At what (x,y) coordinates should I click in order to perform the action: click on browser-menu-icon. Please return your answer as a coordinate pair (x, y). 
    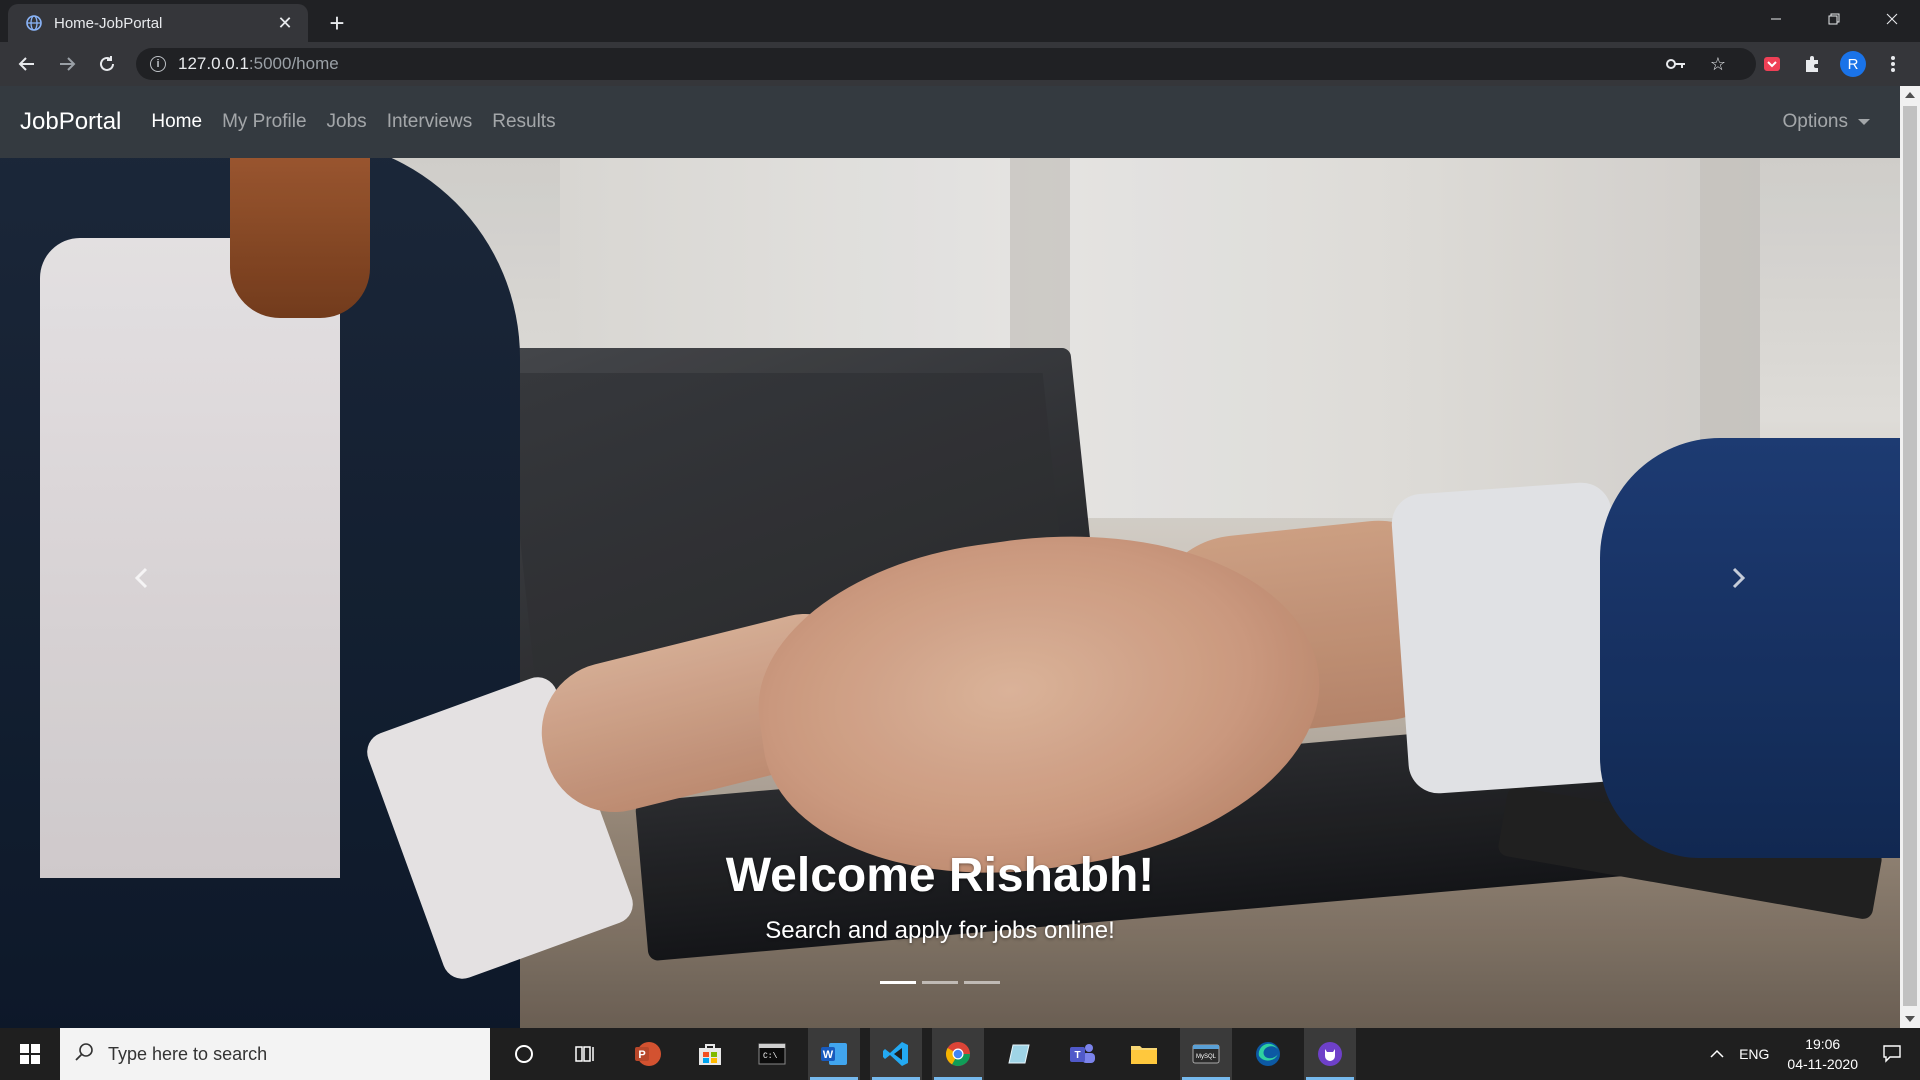
    Looking at the image, I should click on (1893, 64).